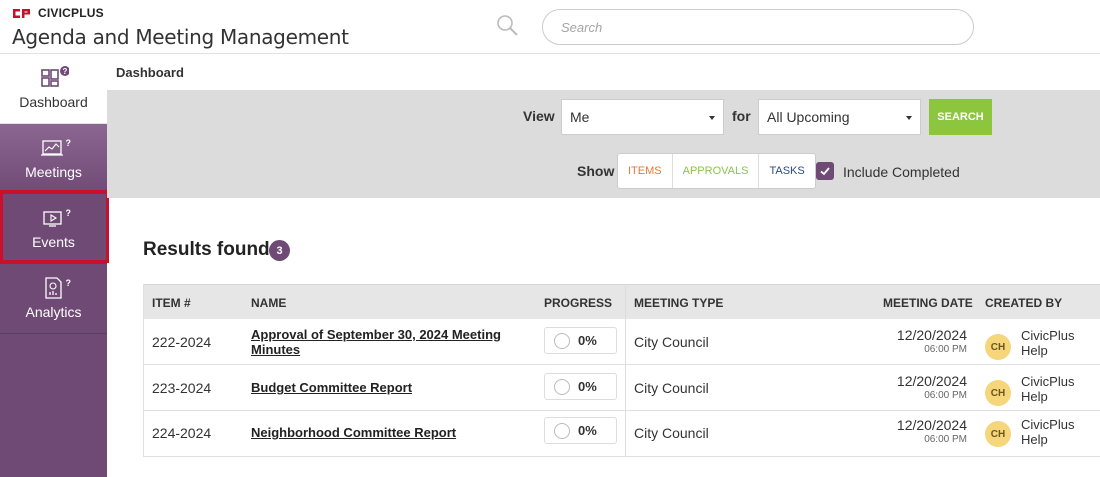 The width and height of the screenshot is (1100, 477). I want to click on item-number: 222-2024, so click(182, 342).